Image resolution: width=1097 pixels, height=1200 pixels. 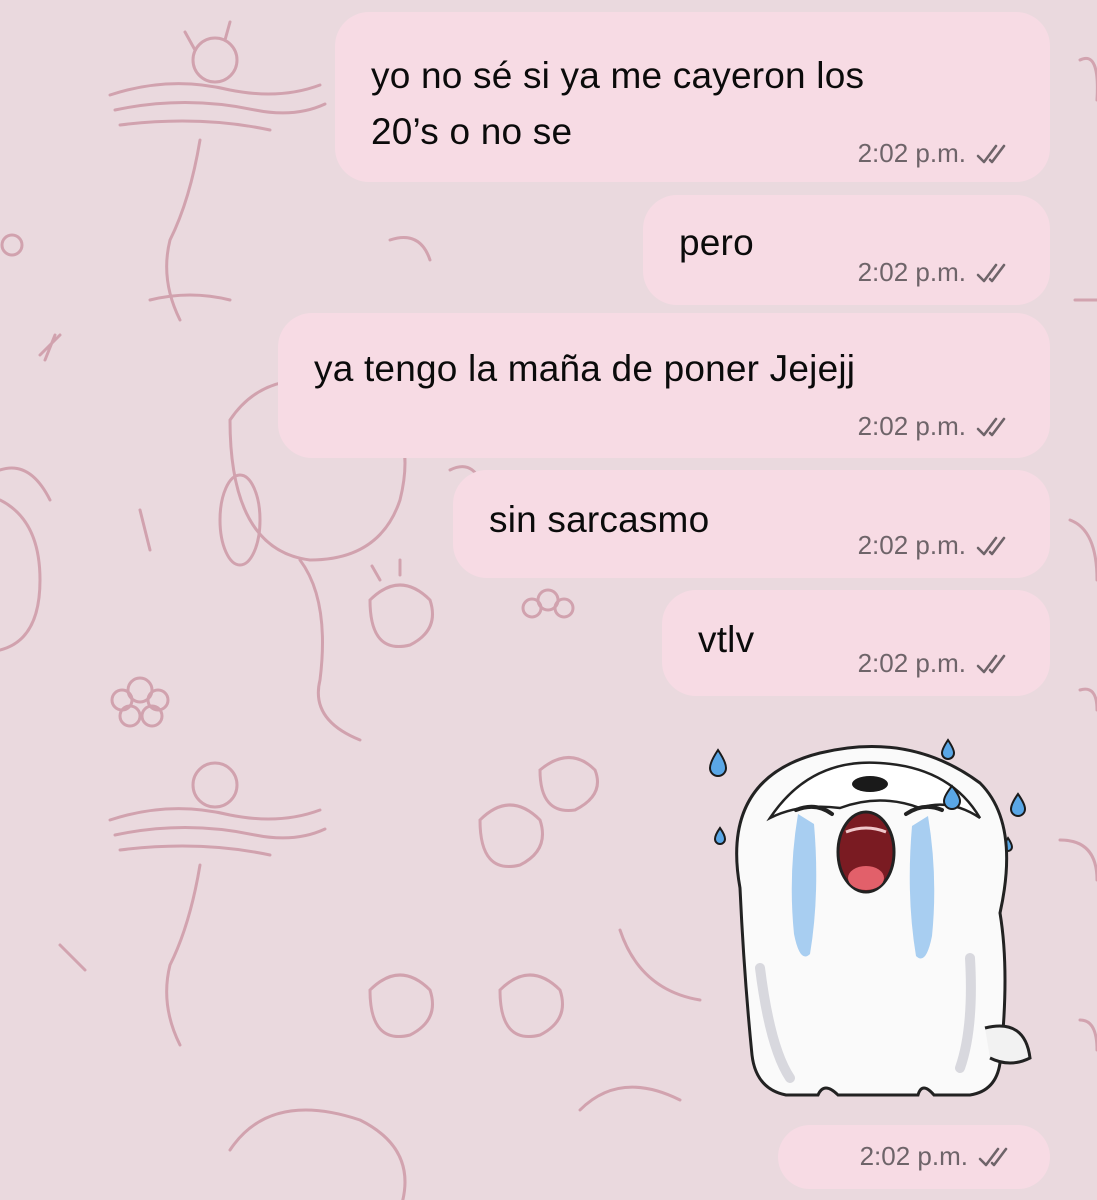 What do you see at coordinates (856, 643) in the screenshot?
I see `message-bubble: vtlv 2:02 p.m.` at bounding box center [856, 643].